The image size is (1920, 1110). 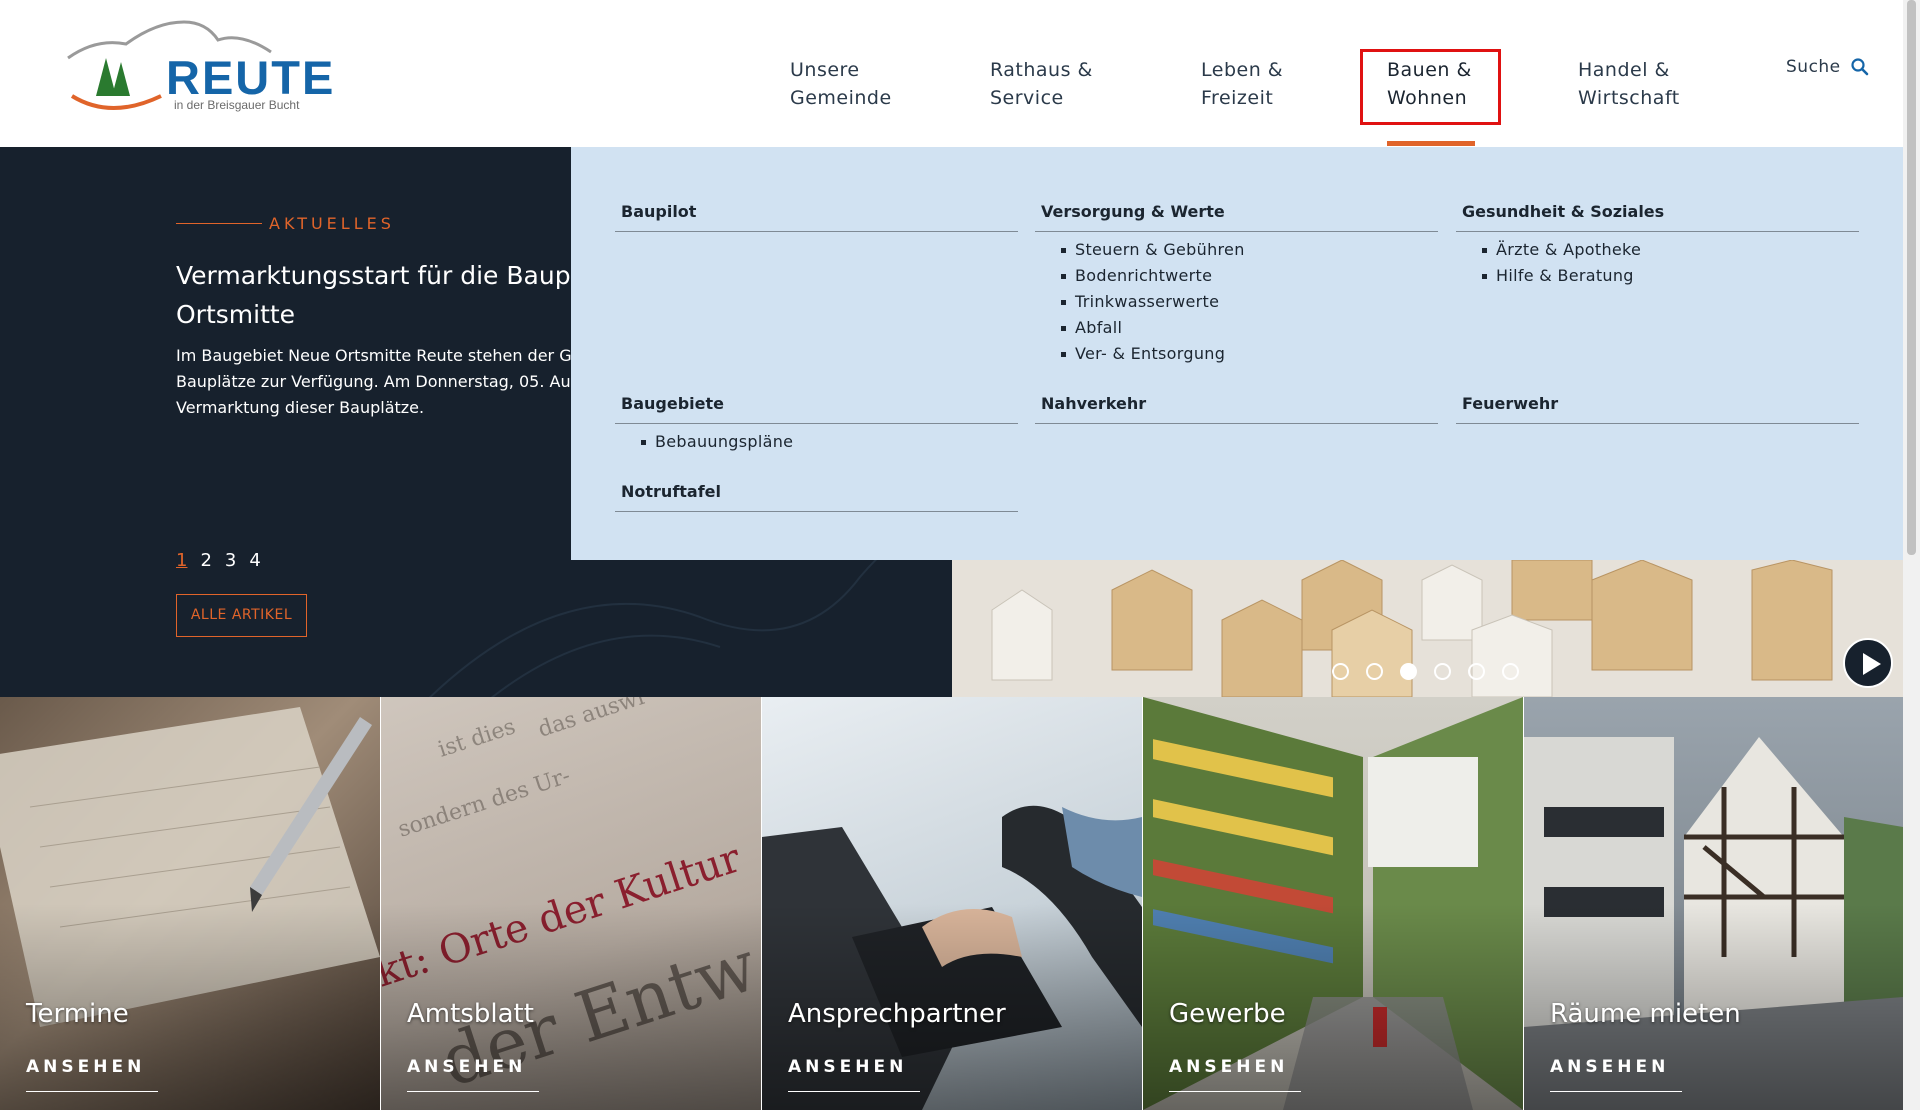 I want to click on menu-heading-notruftafel: Notruftafel, so click(x=816, y=497).